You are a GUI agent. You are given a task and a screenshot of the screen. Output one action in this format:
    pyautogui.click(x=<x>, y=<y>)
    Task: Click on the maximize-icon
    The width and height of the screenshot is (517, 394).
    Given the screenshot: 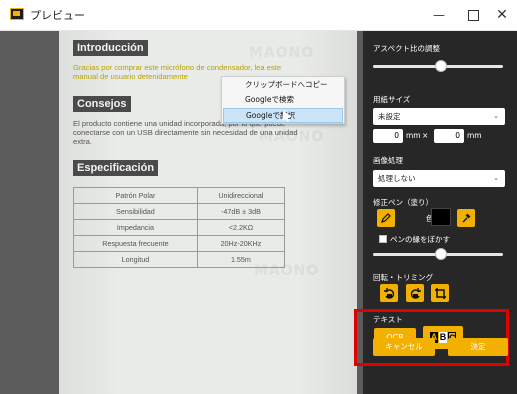 What is the action you would take?
    pyautogui.click(x=473, y=15)
    